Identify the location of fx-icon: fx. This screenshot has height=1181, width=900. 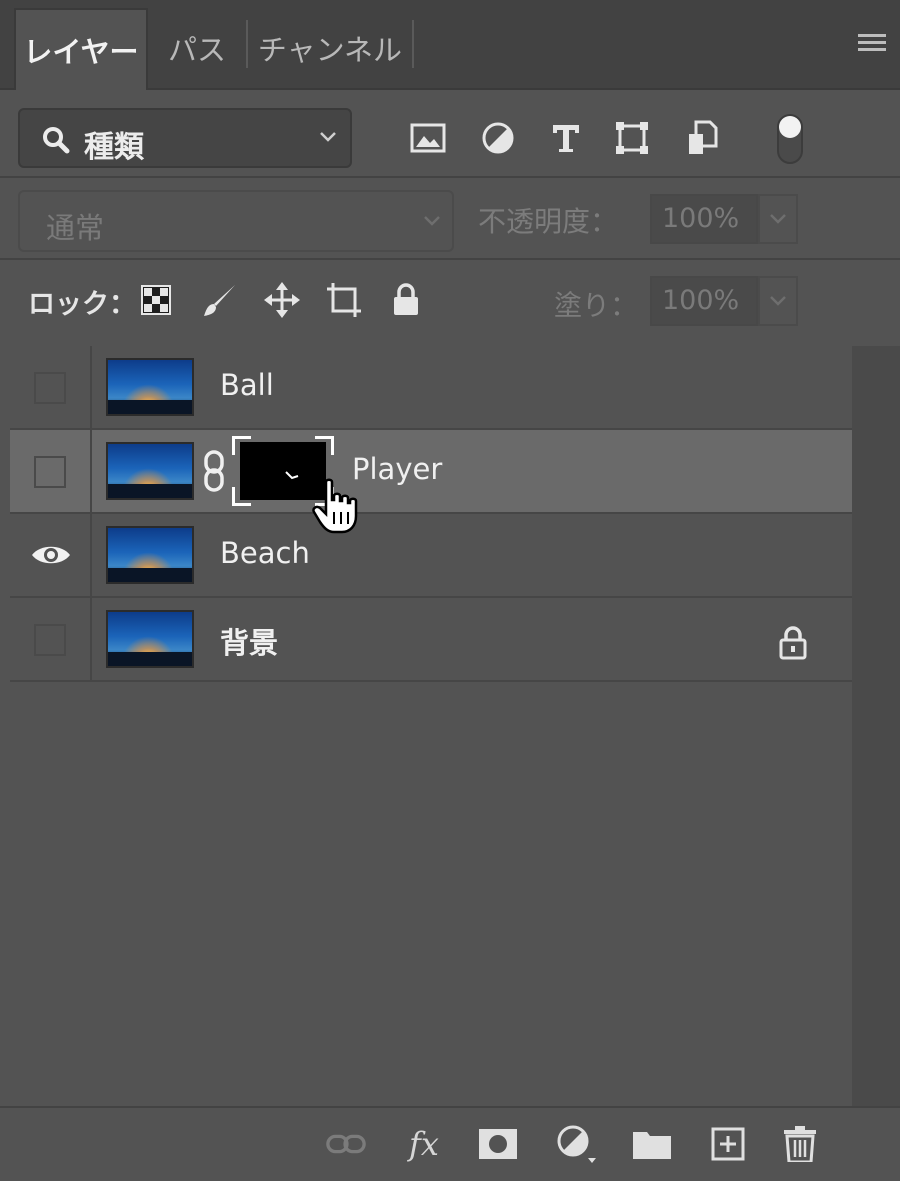
(424, 1144).